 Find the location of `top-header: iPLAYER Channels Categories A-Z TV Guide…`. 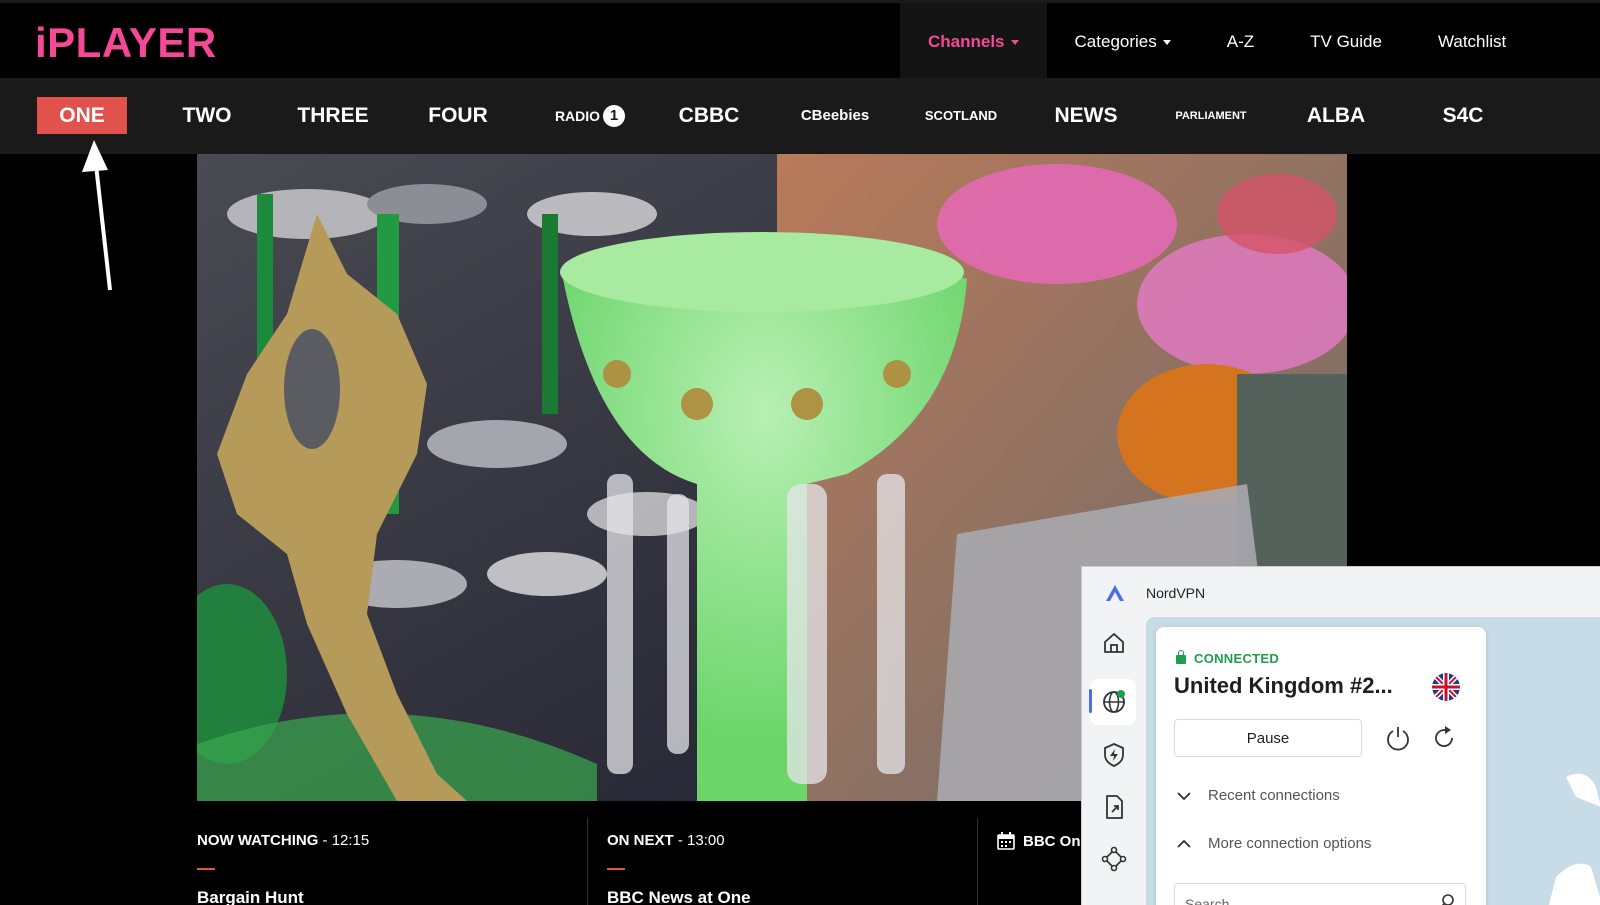

top-header: iPLAYER Channels Categories A-Z TV Guide… is located at coordinates (800, 40).